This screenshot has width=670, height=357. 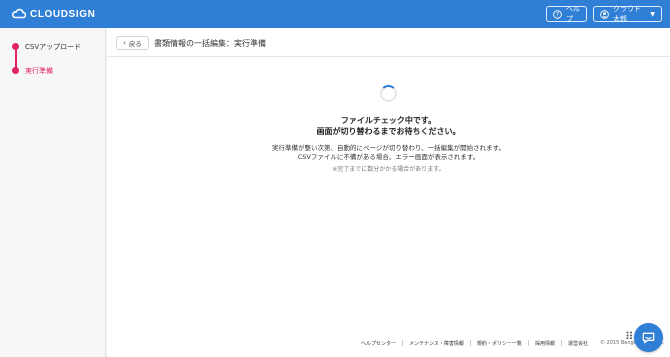 I want to click on grid-dots-icon, so click(x=629, y=335).